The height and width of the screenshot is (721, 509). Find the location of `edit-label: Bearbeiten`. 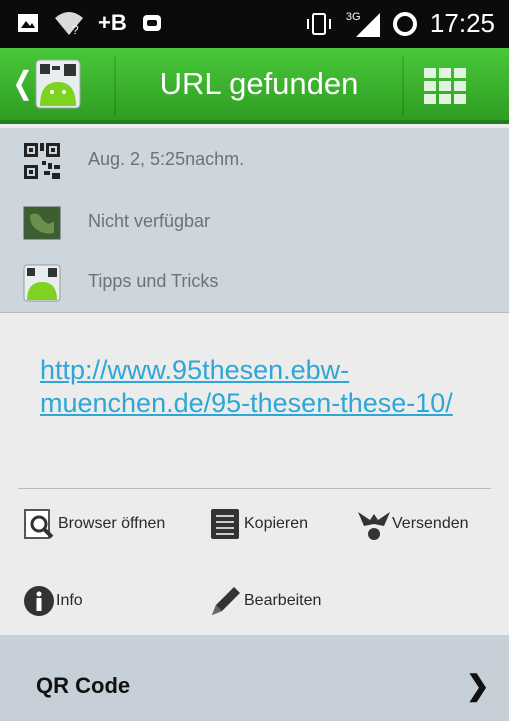

edit-label: Bearbeiten is located at coordinates (283, 600).